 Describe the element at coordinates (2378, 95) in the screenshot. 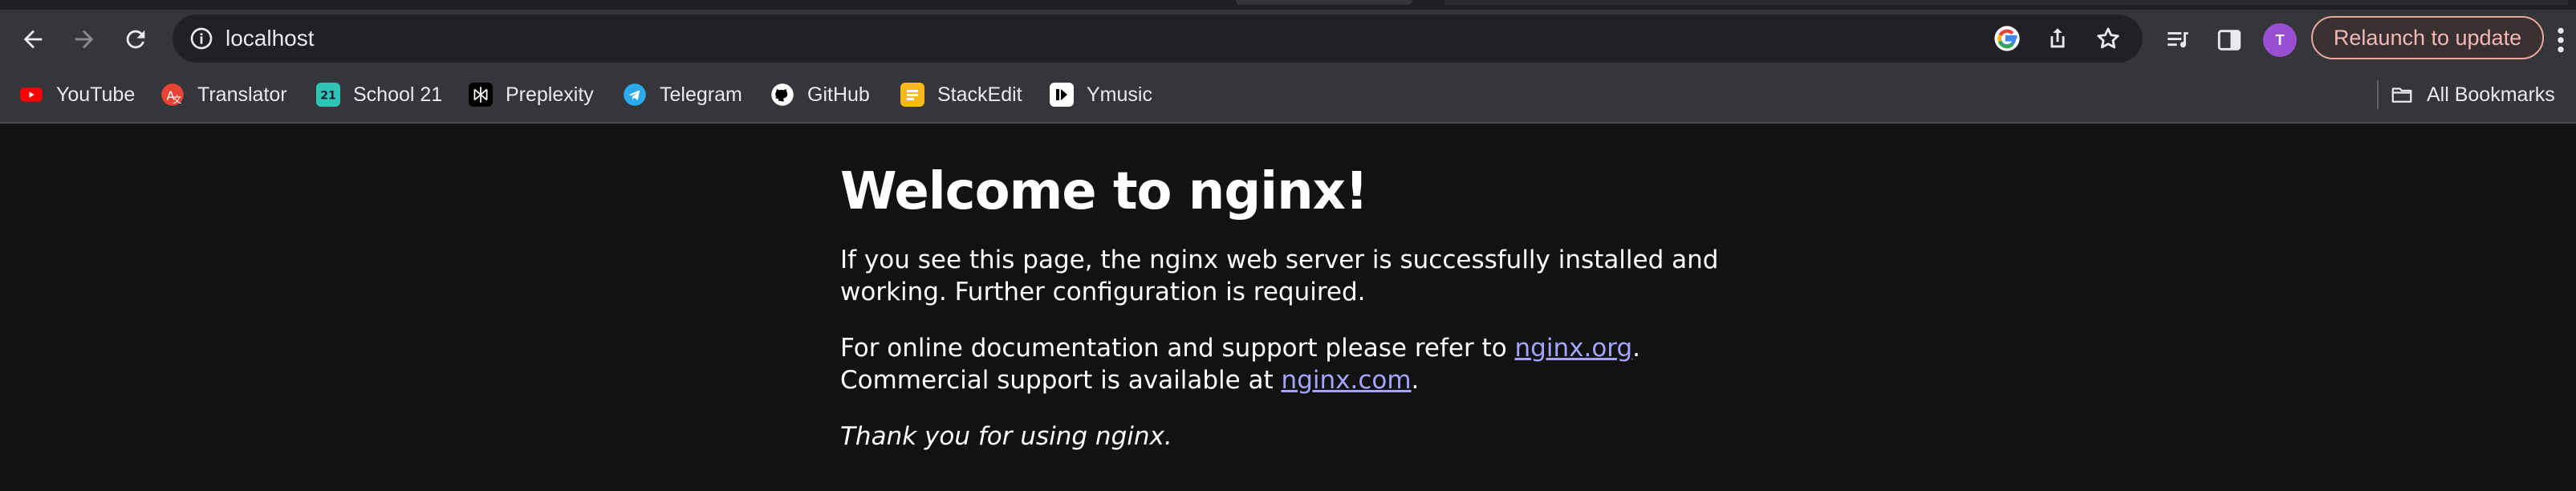

I see `bookmarks-divider` at that location.